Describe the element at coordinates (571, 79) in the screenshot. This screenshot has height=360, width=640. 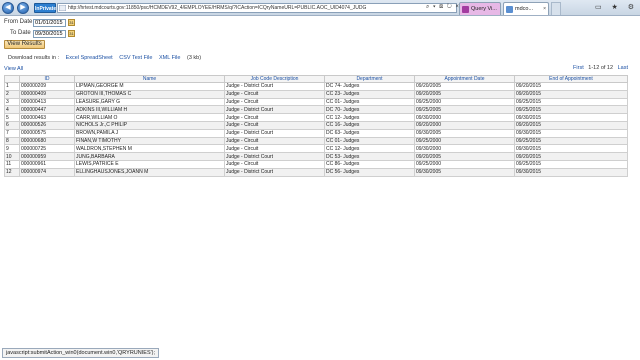
I see `col-header-end-of-appointment: End of Appointment` at that location.